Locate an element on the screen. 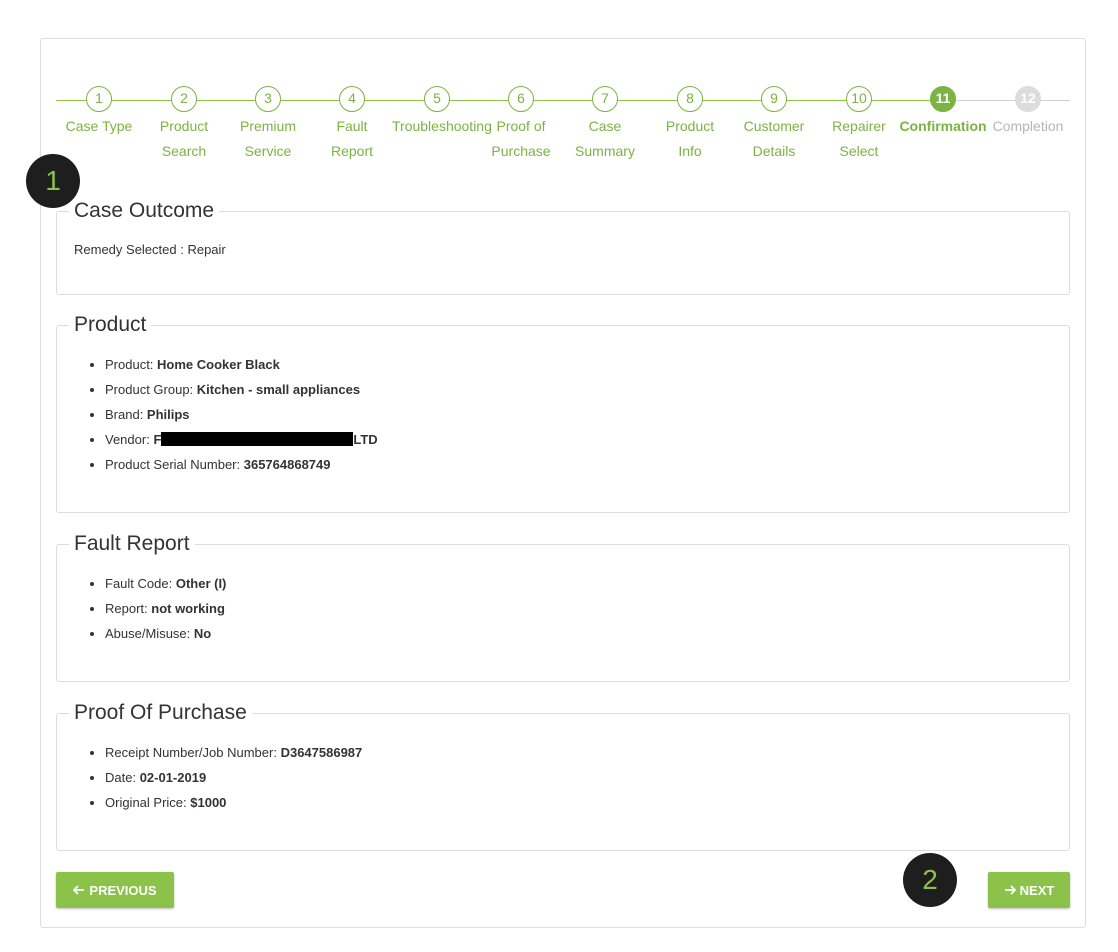  wizard-step-confirmation: 11 Confirmation is located at coordinates (943, 112).